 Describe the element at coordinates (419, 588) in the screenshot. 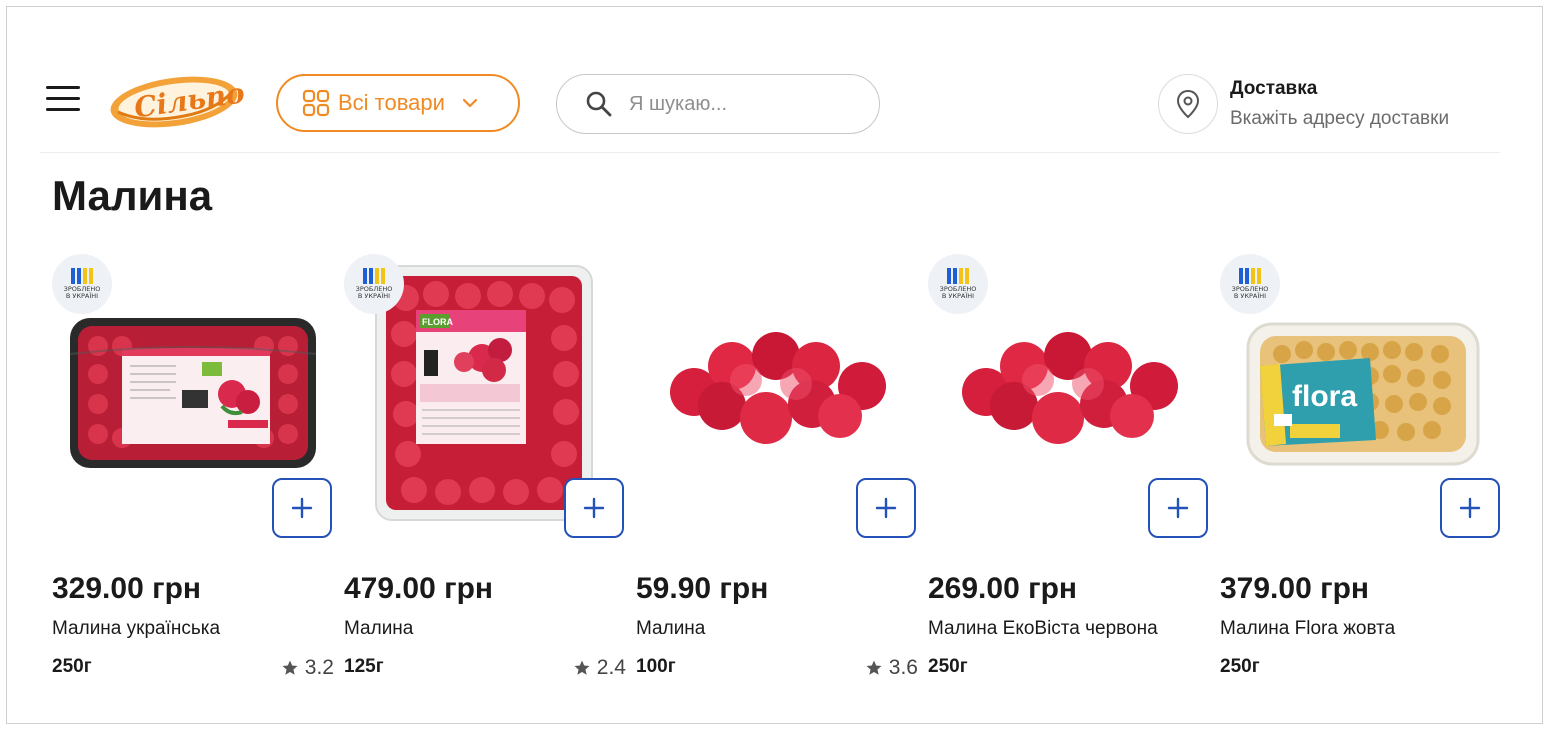

I see `product-price: 479.00 грн` at that location.